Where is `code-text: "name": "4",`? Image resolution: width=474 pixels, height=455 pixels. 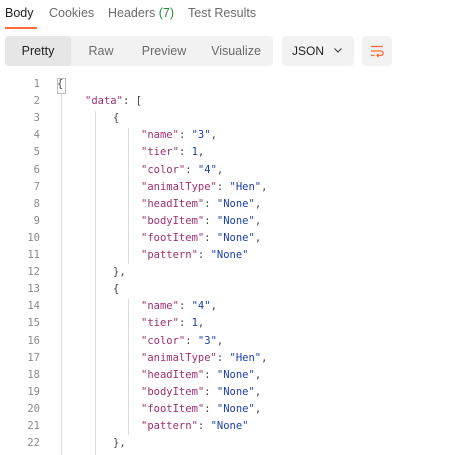
code-text: "name": "4", is located at coordinates (179, 306).